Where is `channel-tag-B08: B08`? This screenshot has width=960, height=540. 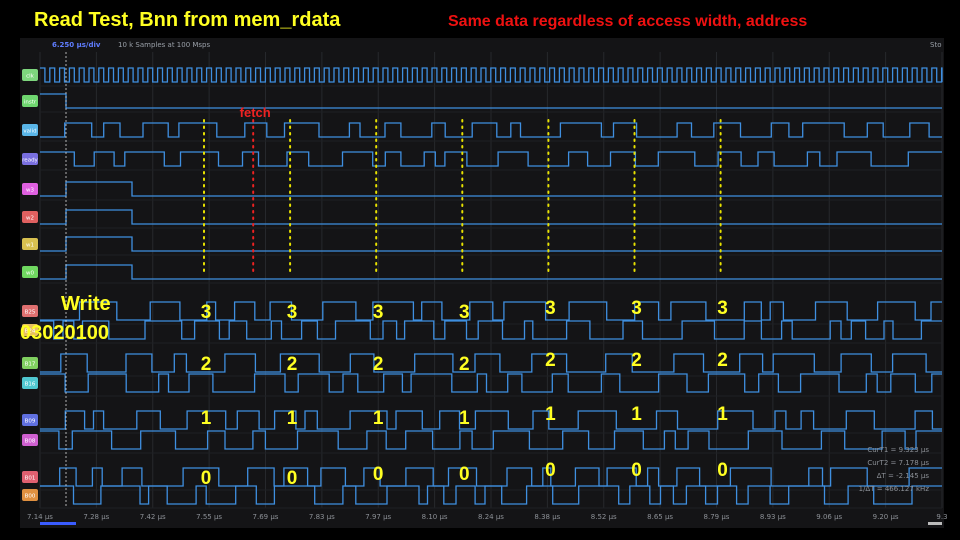
channel-tag-B08: B08 is located at coordinates (30, 440).